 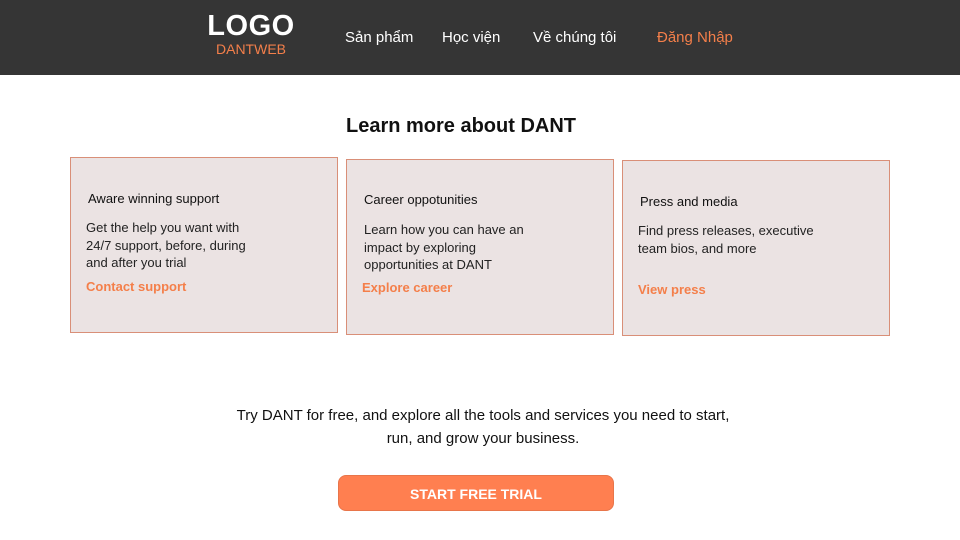 I want to click on card-title: Press and media, so click(x=689, y=201).